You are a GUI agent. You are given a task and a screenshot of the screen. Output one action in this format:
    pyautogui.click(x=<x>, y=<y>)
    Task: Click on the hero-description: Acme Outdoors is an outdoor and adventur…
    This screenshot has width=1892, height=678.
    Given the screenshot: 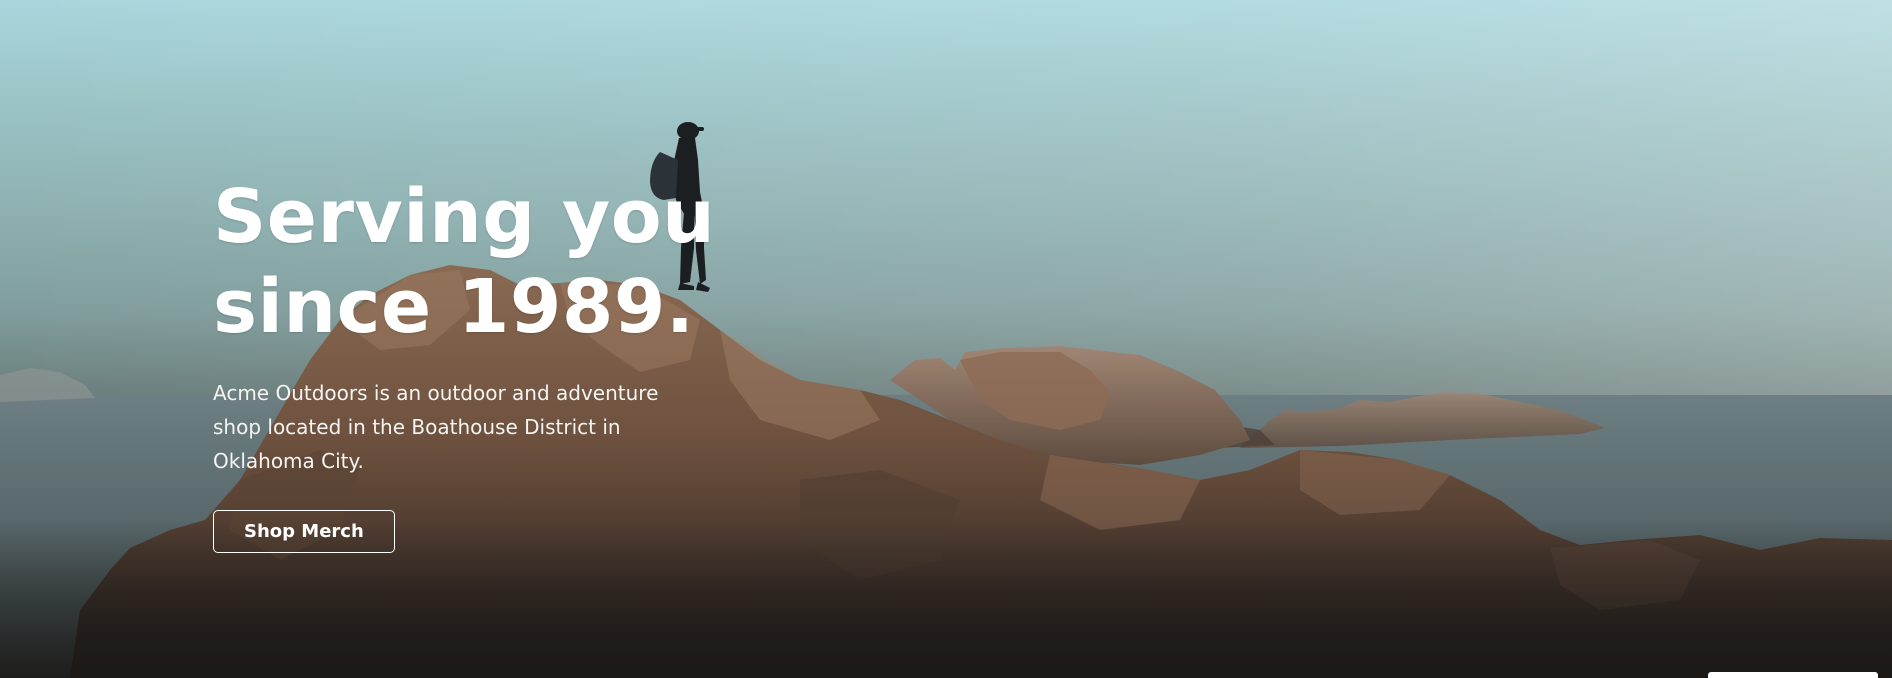 What is the action you would take?
    pyautogui.click(x=436, y=427)
    